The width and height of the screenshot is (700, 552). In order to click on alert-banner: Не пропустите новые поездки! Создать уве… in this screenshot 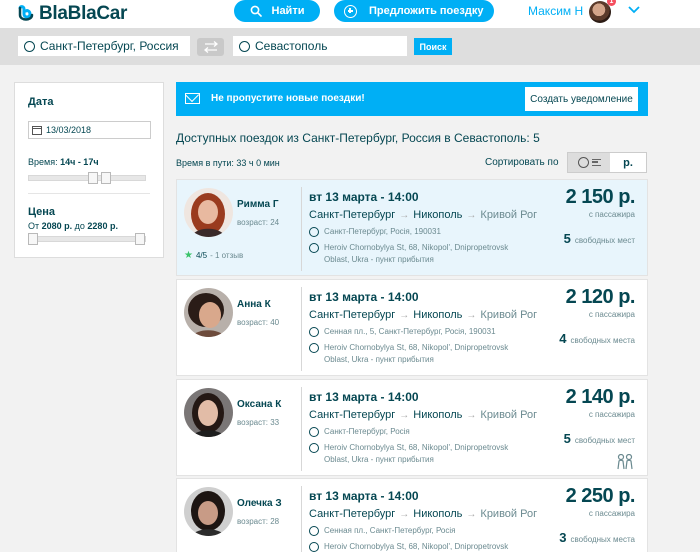, I will do `click(412, 99)`.